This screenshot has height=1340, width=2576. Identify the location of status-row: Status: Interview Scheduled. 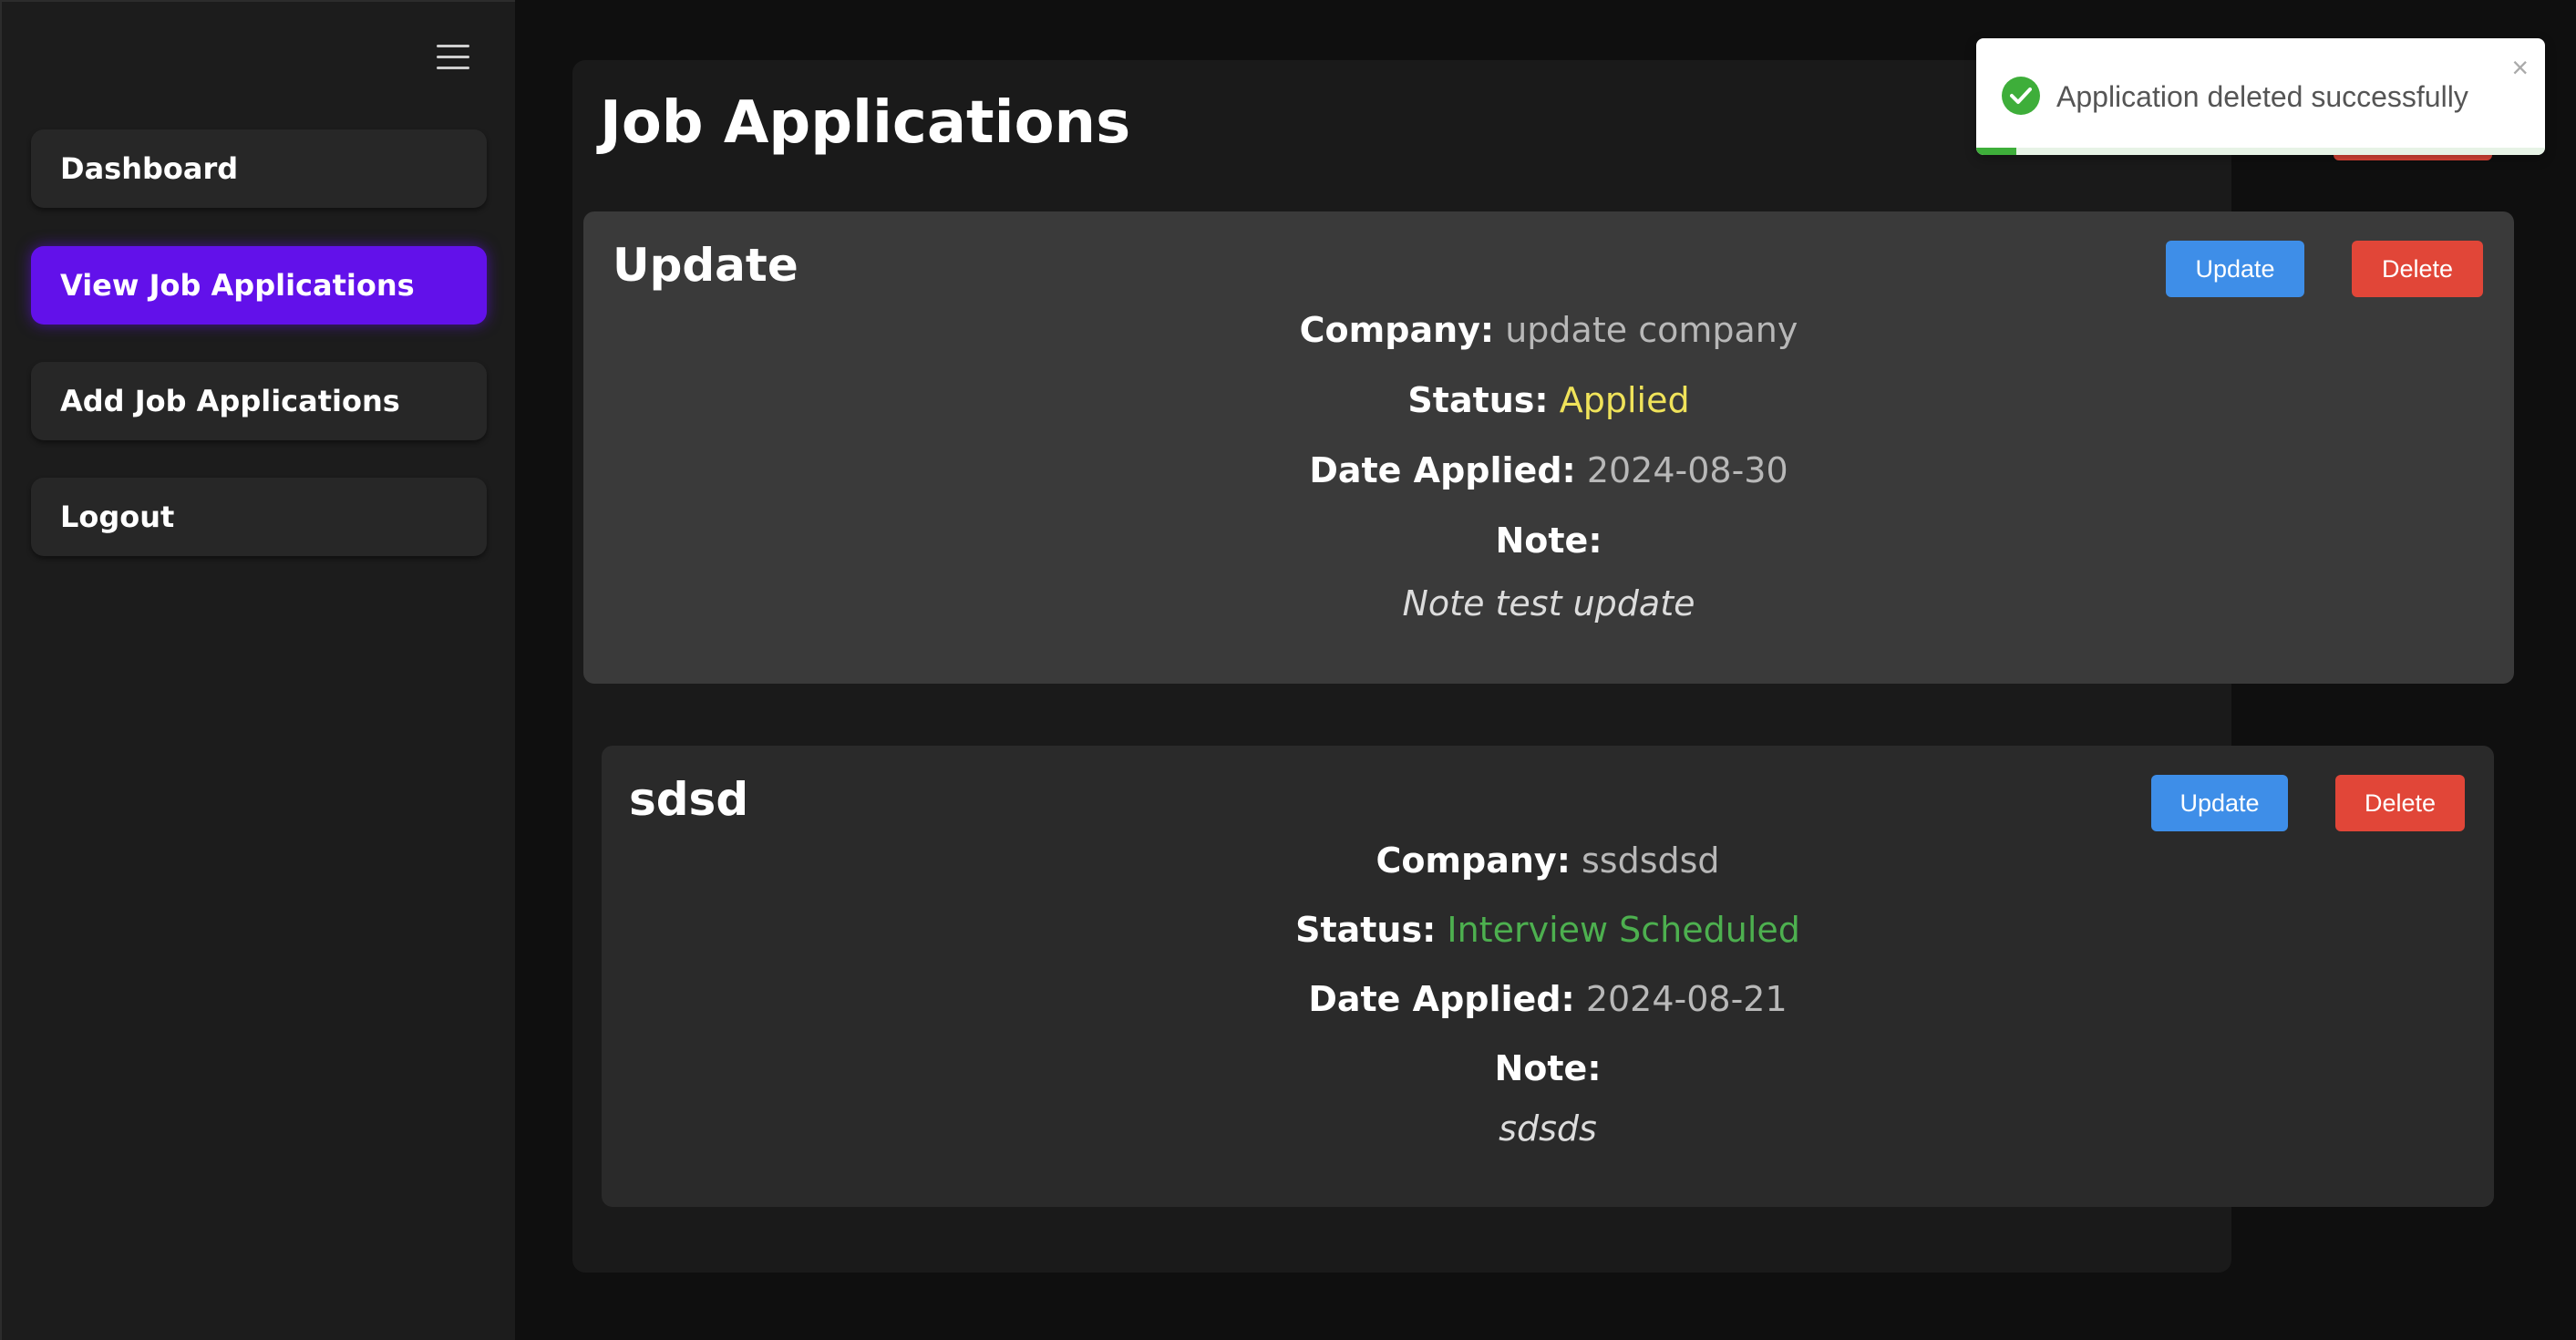
(1548, 930).